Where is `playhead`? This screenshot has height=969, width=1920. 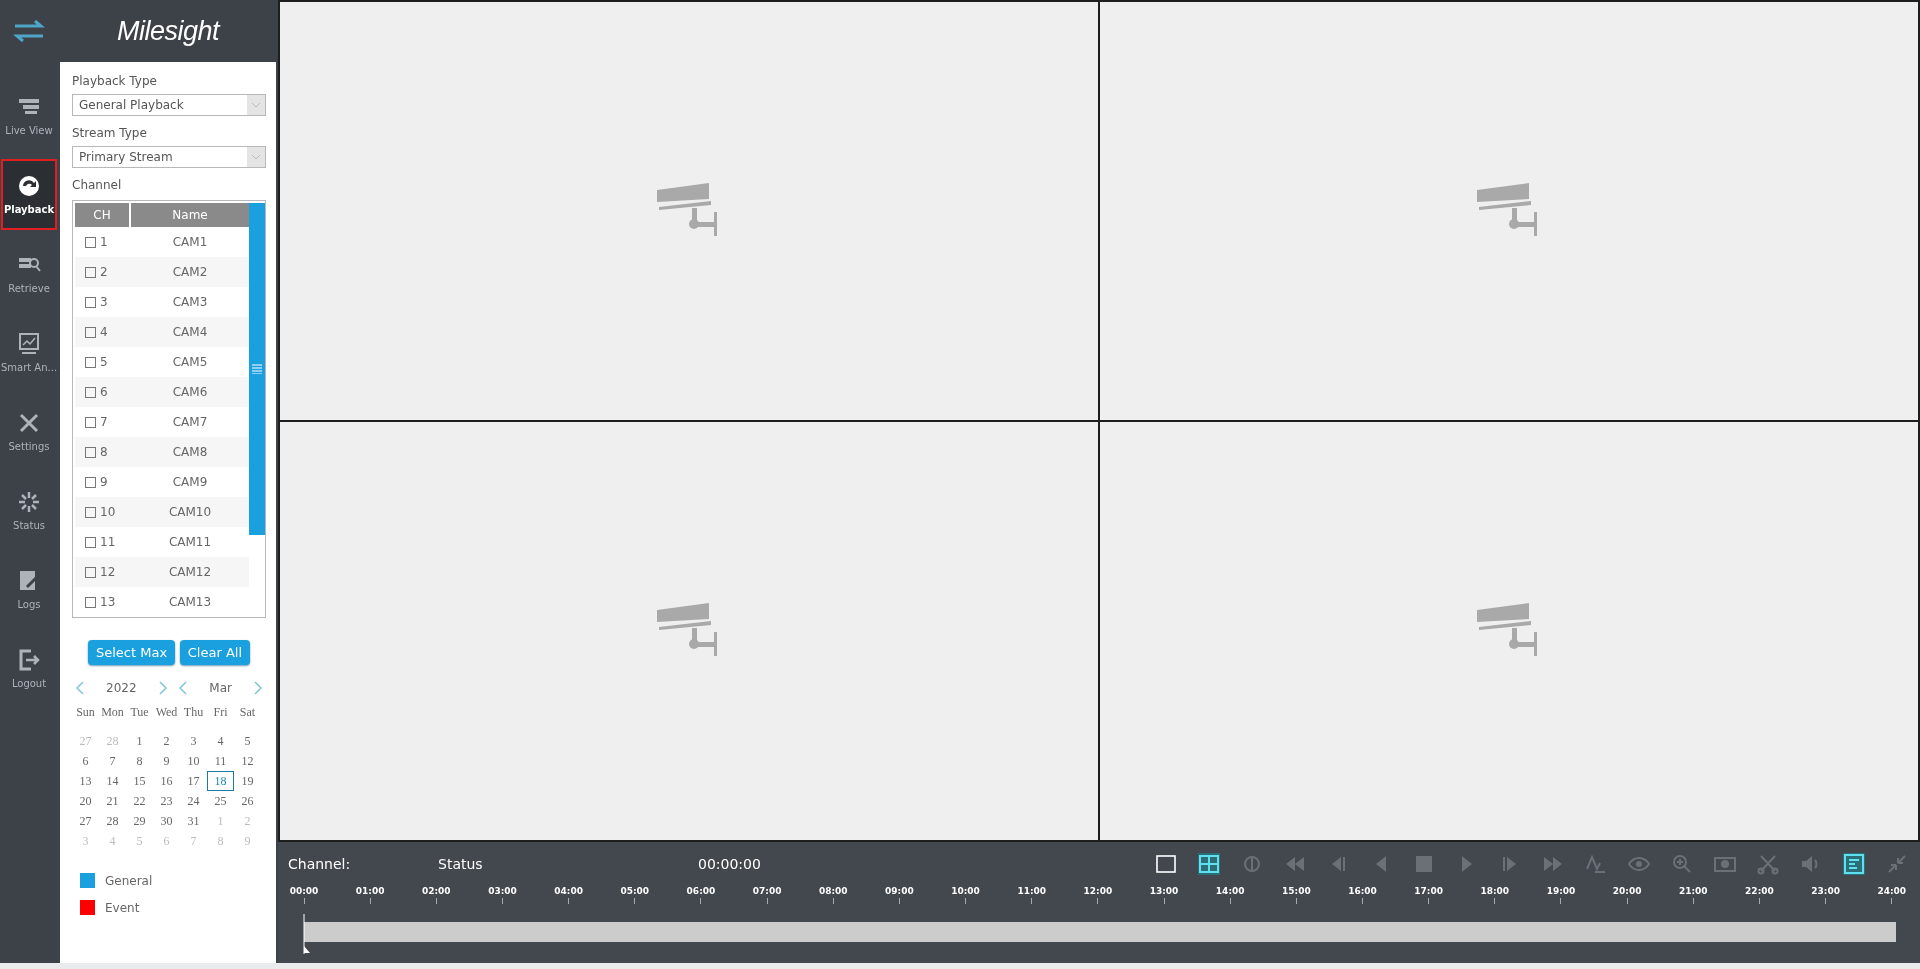
playhead is located at coordinates (307, 934).